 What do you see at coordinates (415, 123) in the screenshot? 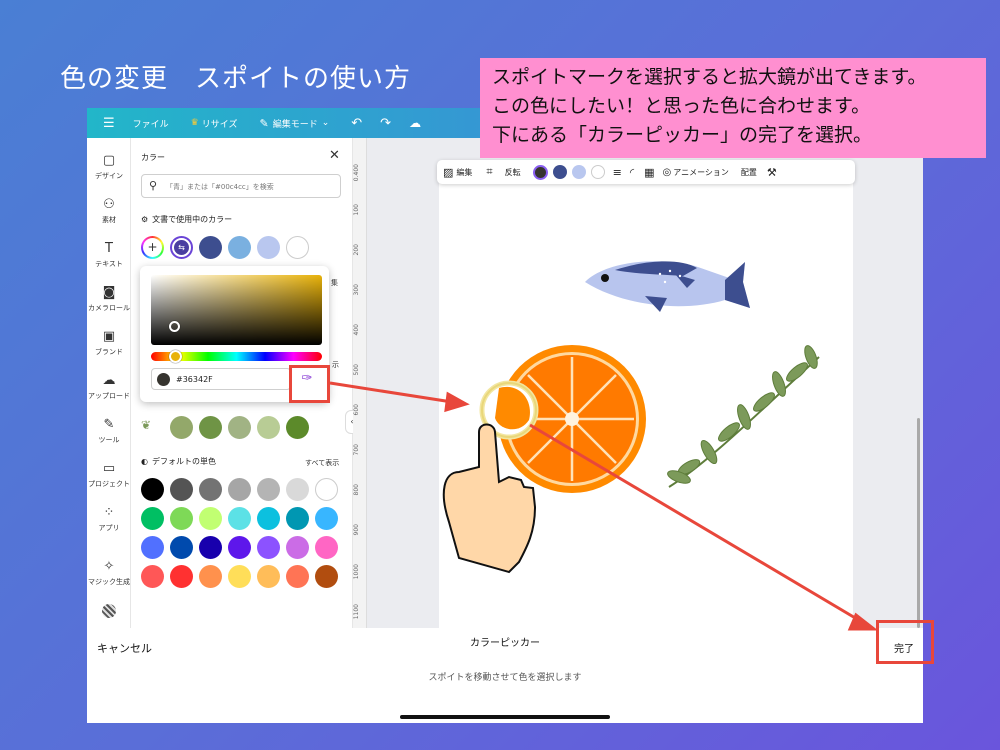
I see `cloud-sync-icon: ☁` at bounding box center [415, 123].